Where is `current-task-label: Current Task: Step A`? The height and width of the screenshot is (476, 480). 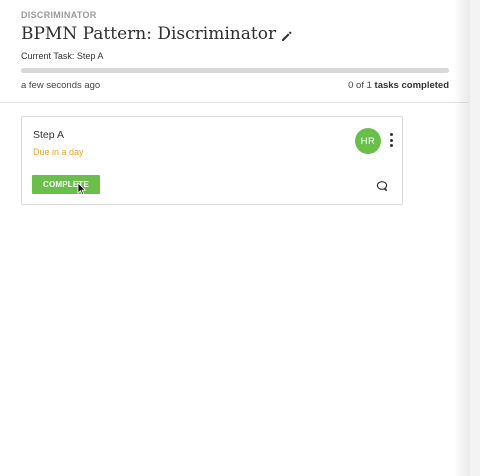 current-task-label: Current Task: Step A is located at coordinates (62, 56).